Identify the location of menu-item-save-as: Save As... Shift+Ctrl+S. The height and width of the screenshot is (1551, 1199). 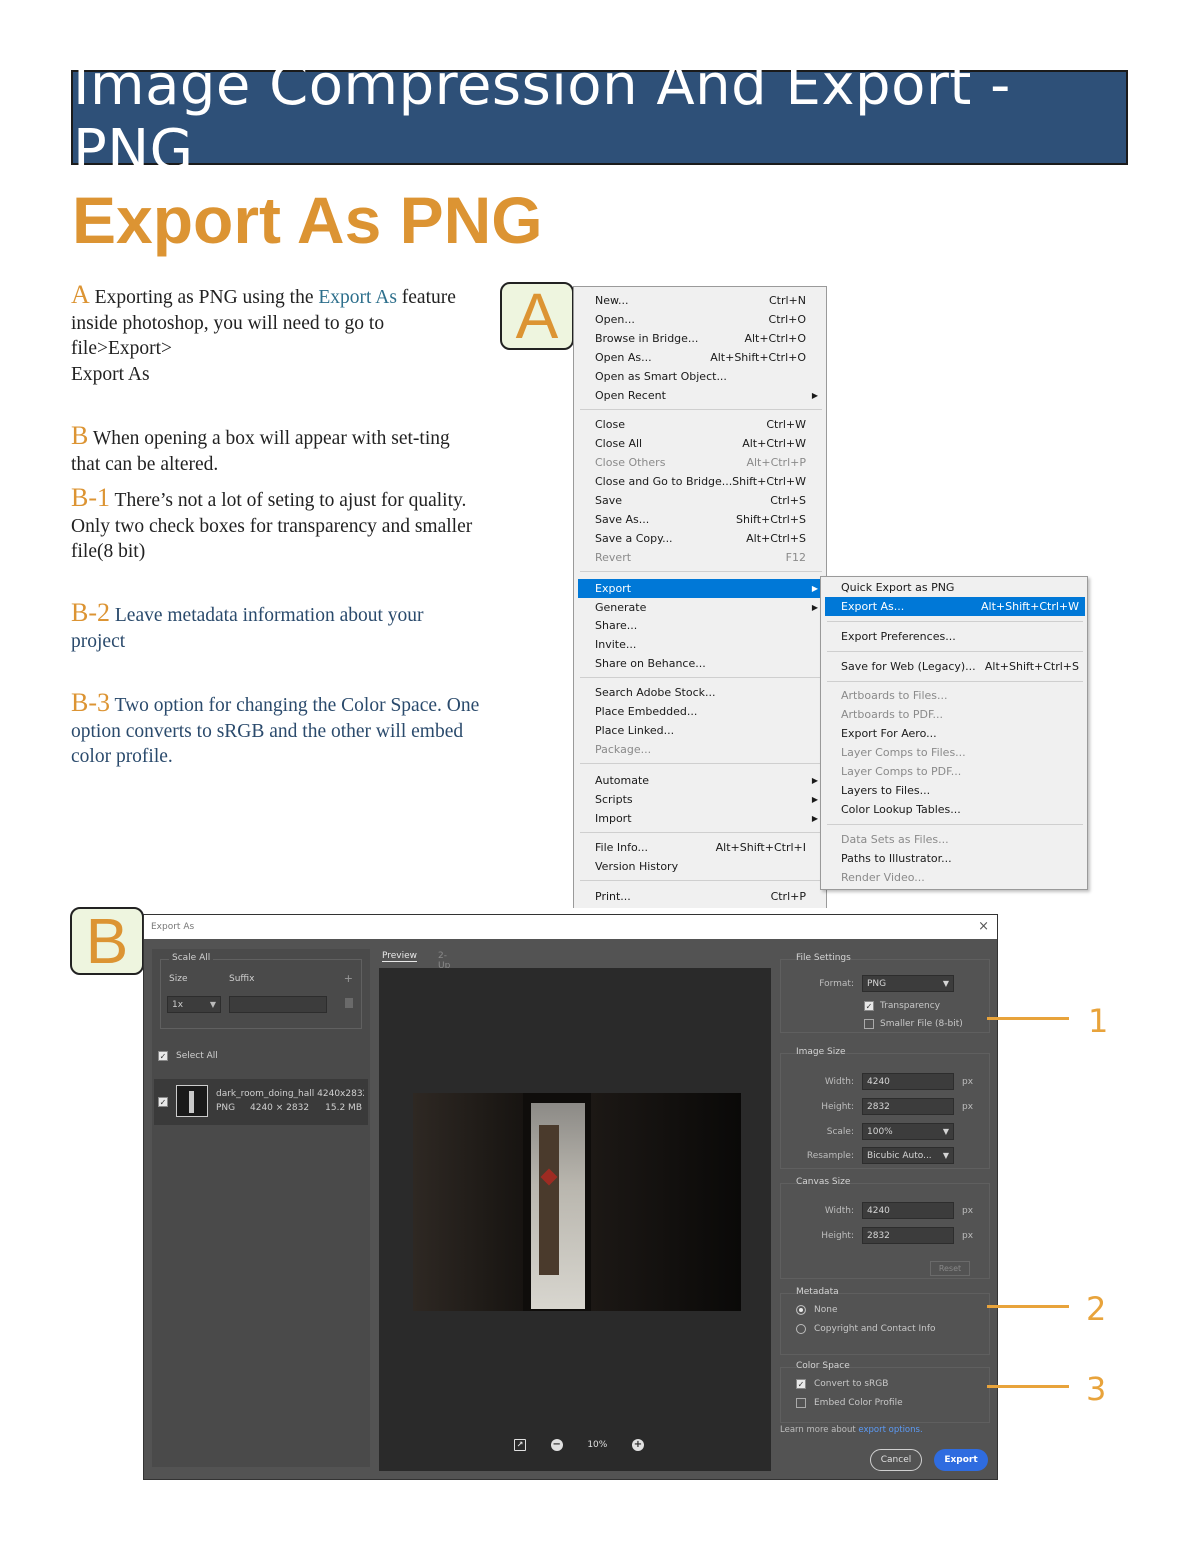
(701, 519).